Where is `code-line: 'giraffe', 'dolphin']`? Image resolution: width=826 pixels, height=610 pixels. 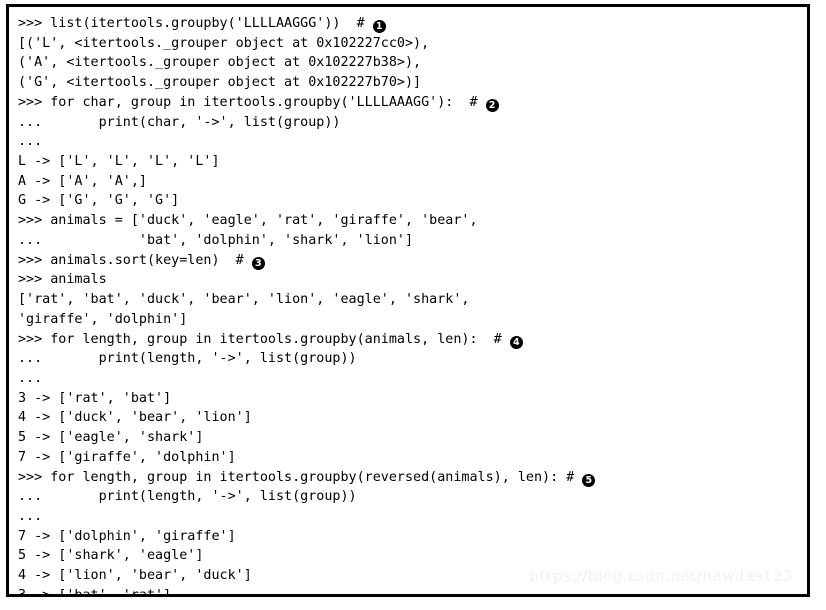
code-line: 'giraffe', 'dolphin'] is located at coordinates (412, 320).